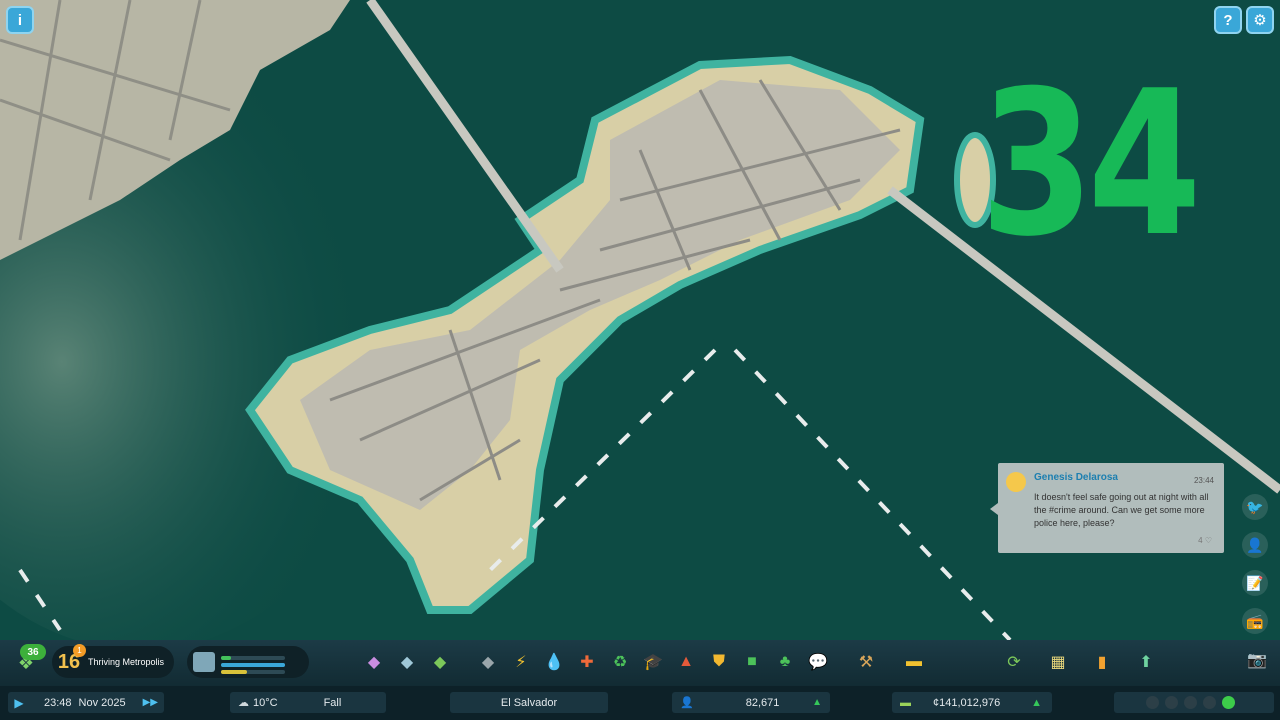  I want to click on chirp-likes: 4 ♡, so click(1205, 540).